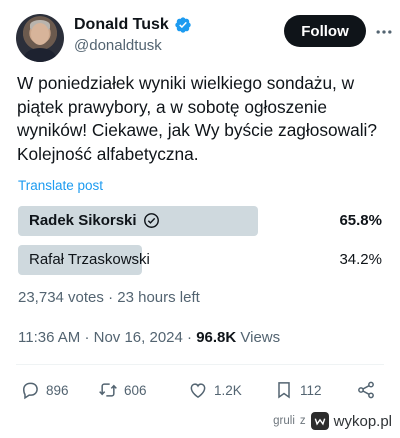 The image size is (400, 438). Describe the element at coordinates (200, 260) in the screenshot. I see `poll-option-2: Rafał Trzaskowski 34.2%` at that location.